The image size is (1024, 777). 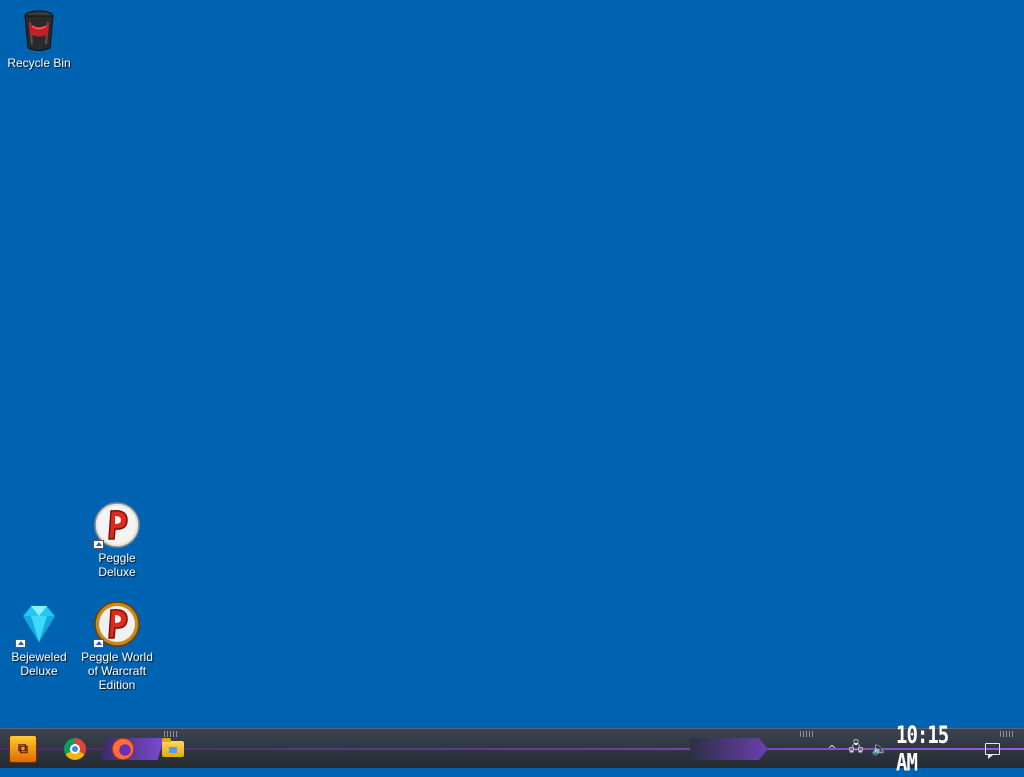 I want to click on desktop-icon-peggle-deluxe: Peggle Deluxe, so click(x=117, y=540).